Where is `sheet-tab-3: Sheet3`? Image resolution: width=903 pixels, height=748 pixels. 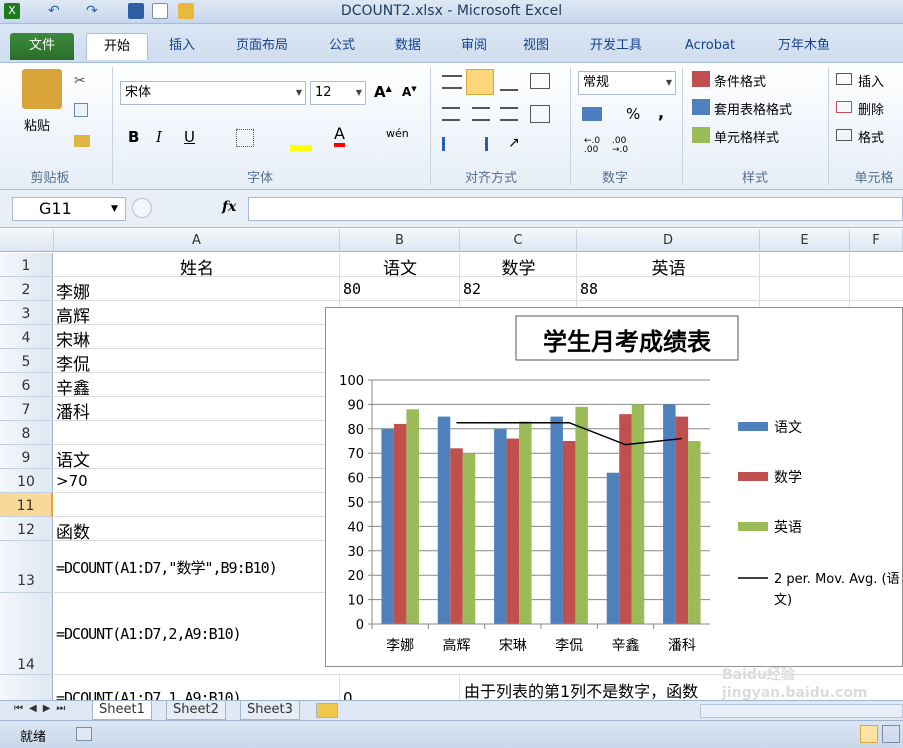 sheet-tab-3: Sheet3 is located at coordinates (270, 710).